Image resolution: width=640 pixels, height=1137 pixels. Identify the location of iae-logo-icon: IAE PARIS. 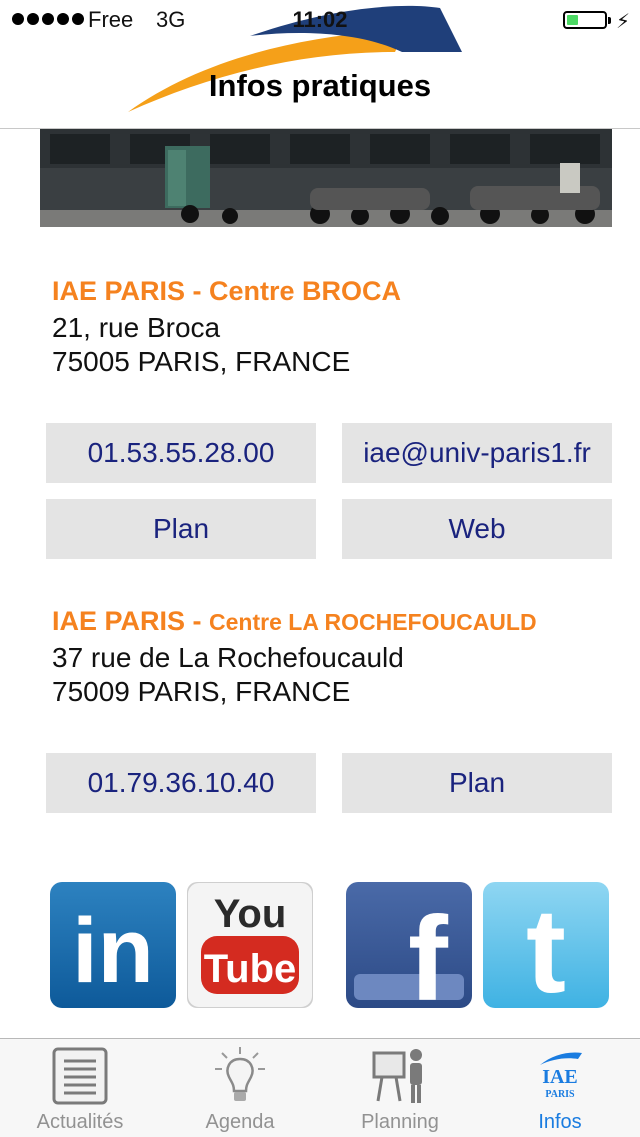
(561, 1076).